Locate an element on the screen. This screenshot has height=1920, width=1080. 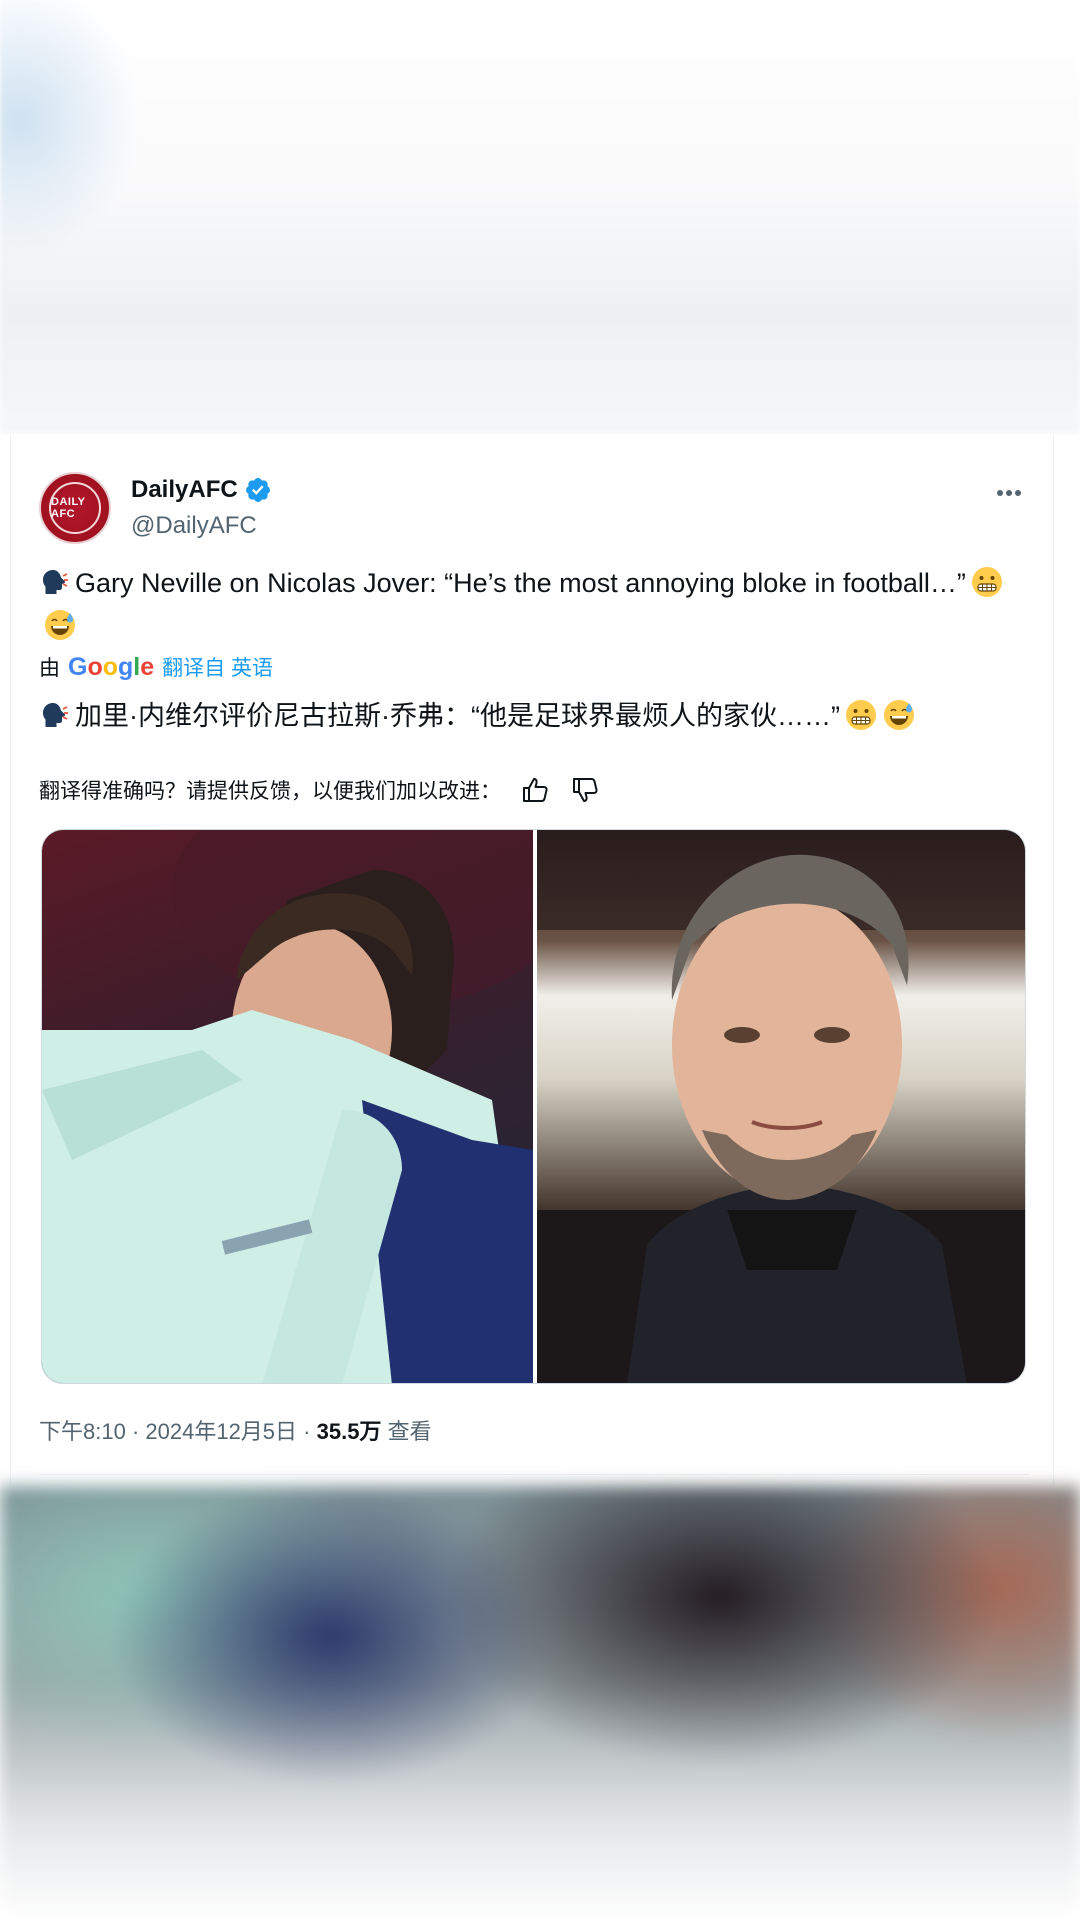
photo-nicolas-jover is located at coordinates (287, 1106).